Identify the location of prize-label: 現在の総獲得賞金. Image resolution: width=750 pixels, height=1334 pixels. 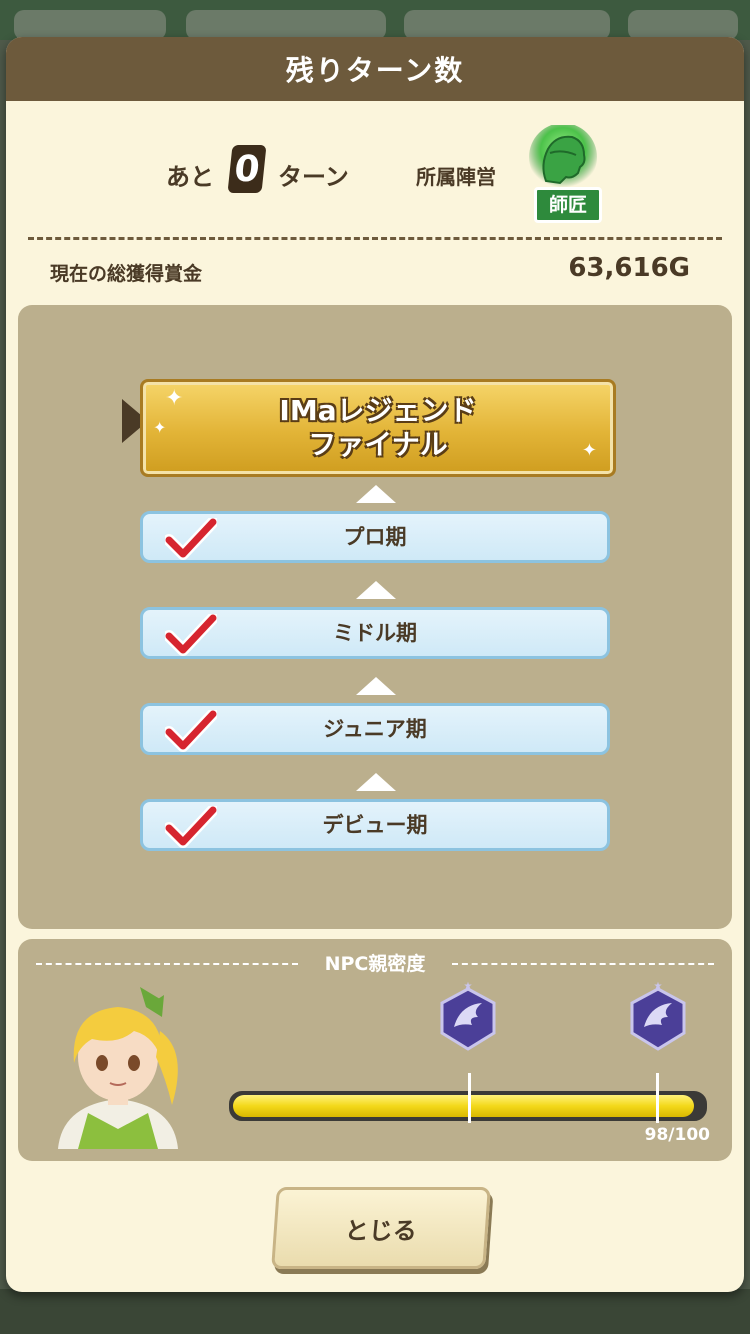
(126, 274).